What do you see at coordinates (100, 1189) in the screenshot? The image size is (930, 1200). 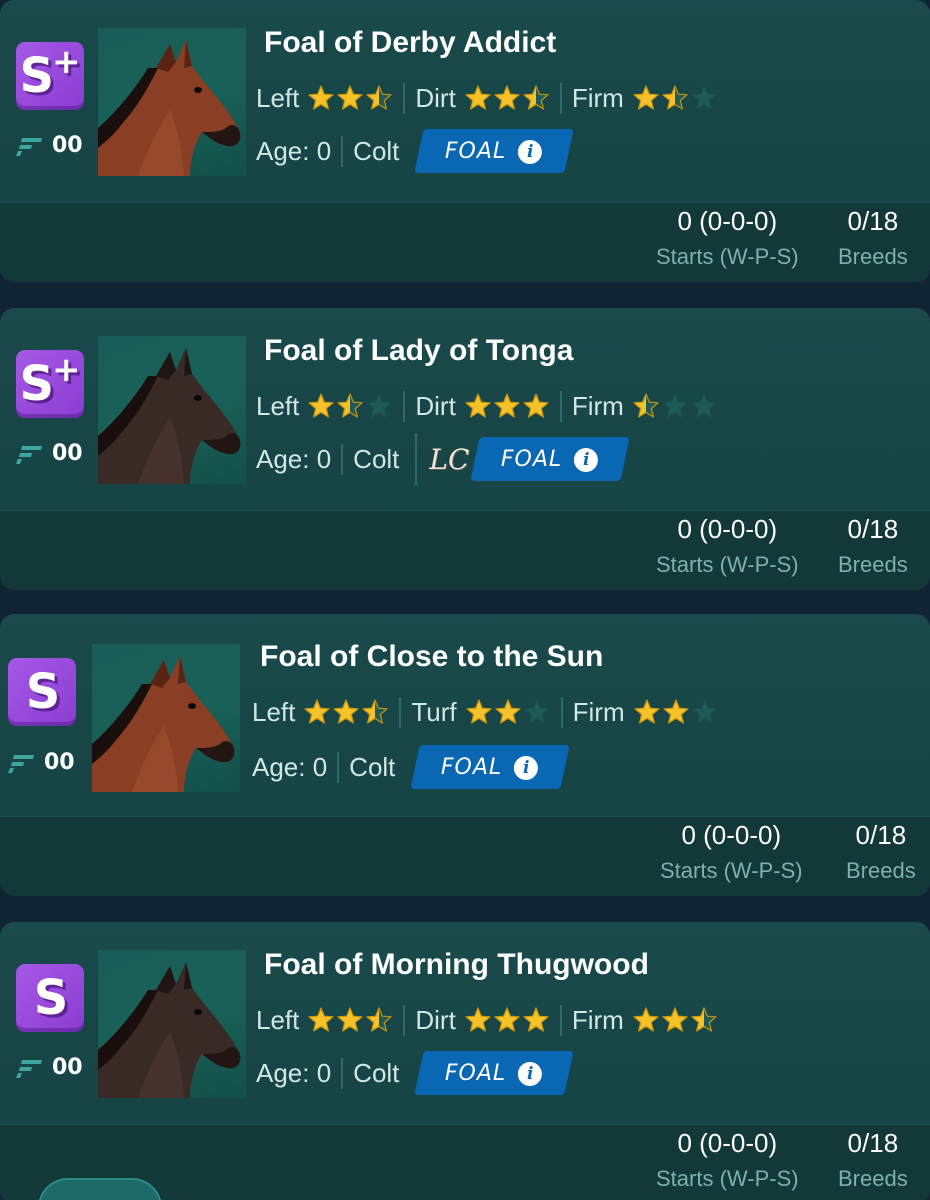 I see `floating-action-button` at bounding box center [100, 1189].